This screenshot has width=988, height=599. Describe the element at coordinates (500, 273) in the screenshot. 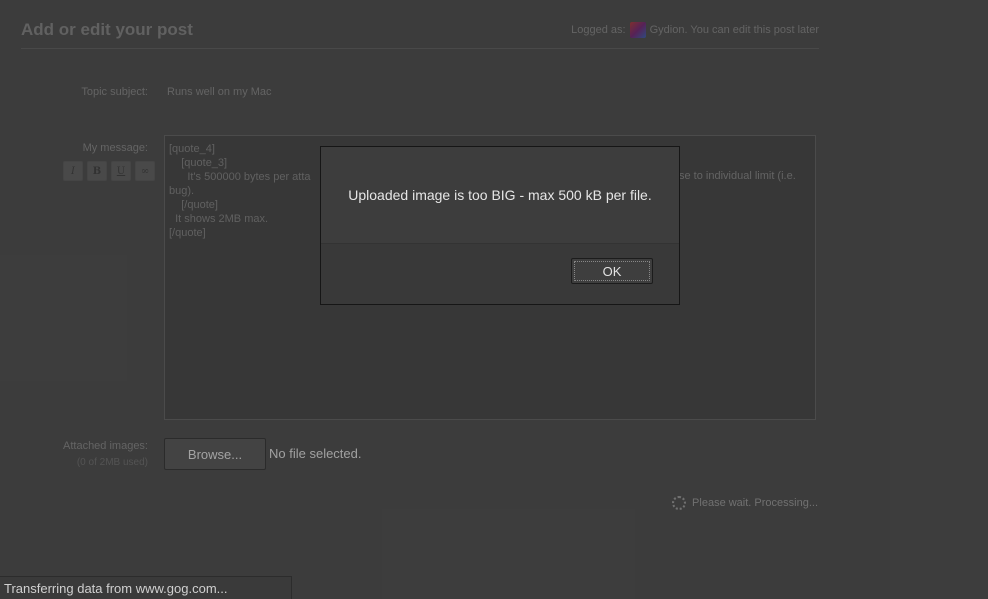

I see `dialog-footer: OK` at that location.